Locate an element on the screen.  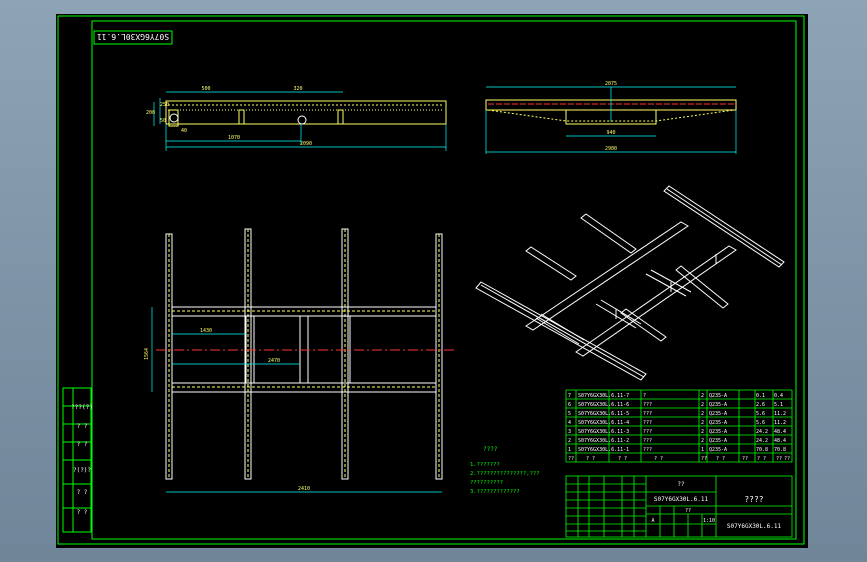
dim-plan-mid: 2470 is located at coordinates (274, 361).